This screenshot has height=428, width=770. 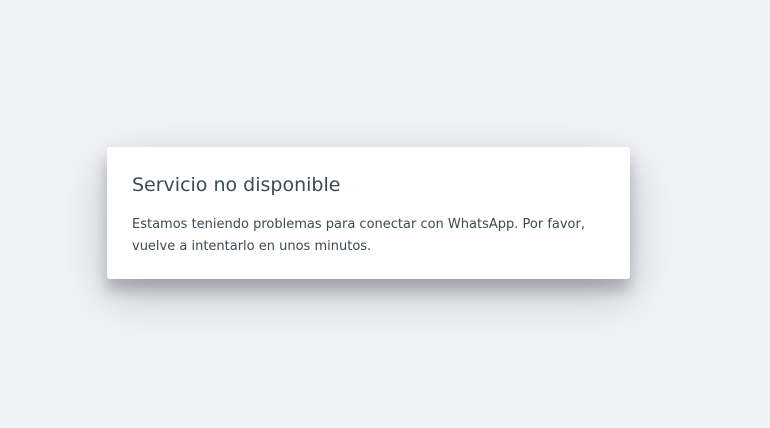 I want to click on dialog-title: Servicio no disponible, so click(x=236, y=185).